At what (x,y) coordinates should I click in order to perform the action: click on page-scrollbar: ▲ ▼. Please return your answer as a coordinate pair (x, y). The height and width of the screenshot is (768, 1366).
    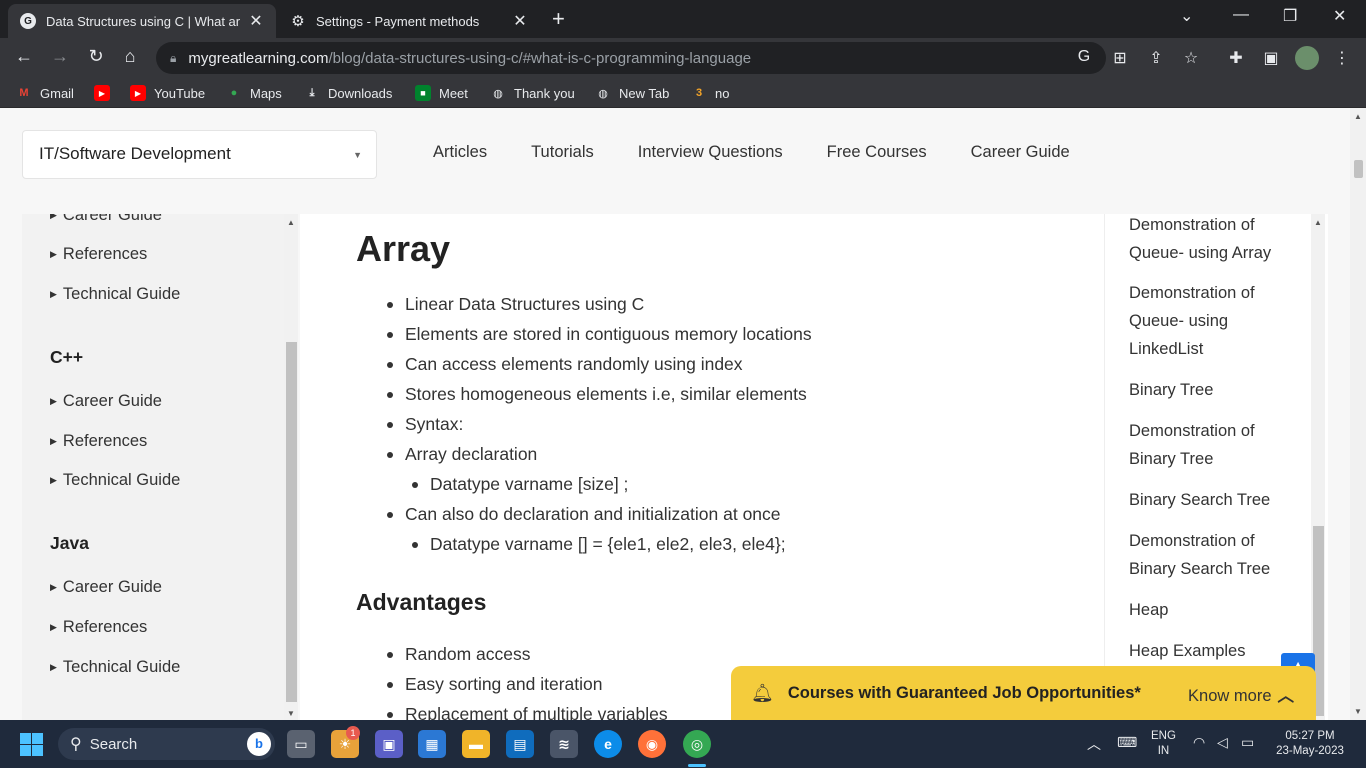
    Looking at the image, I should click on (1358, 414).